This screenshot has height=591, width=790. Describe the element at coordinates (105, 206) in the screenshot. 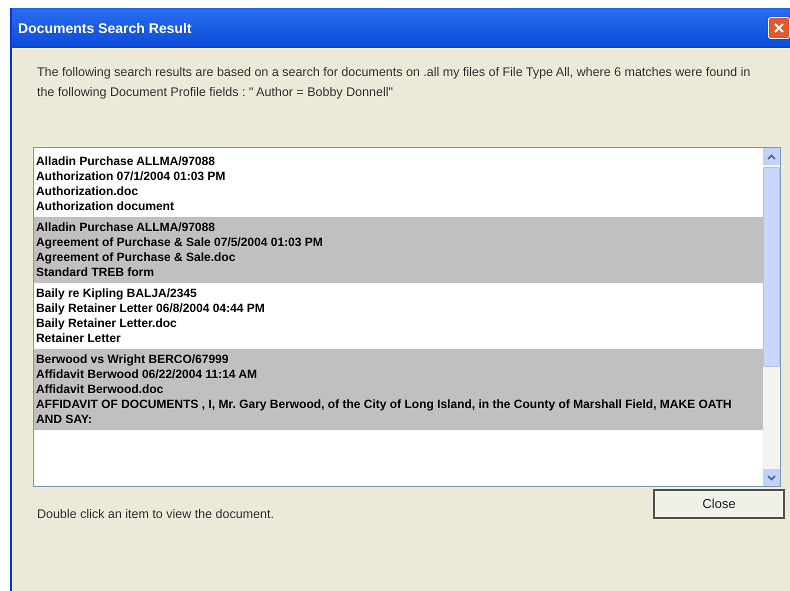

I see `result-line: Authorization document` at that location.